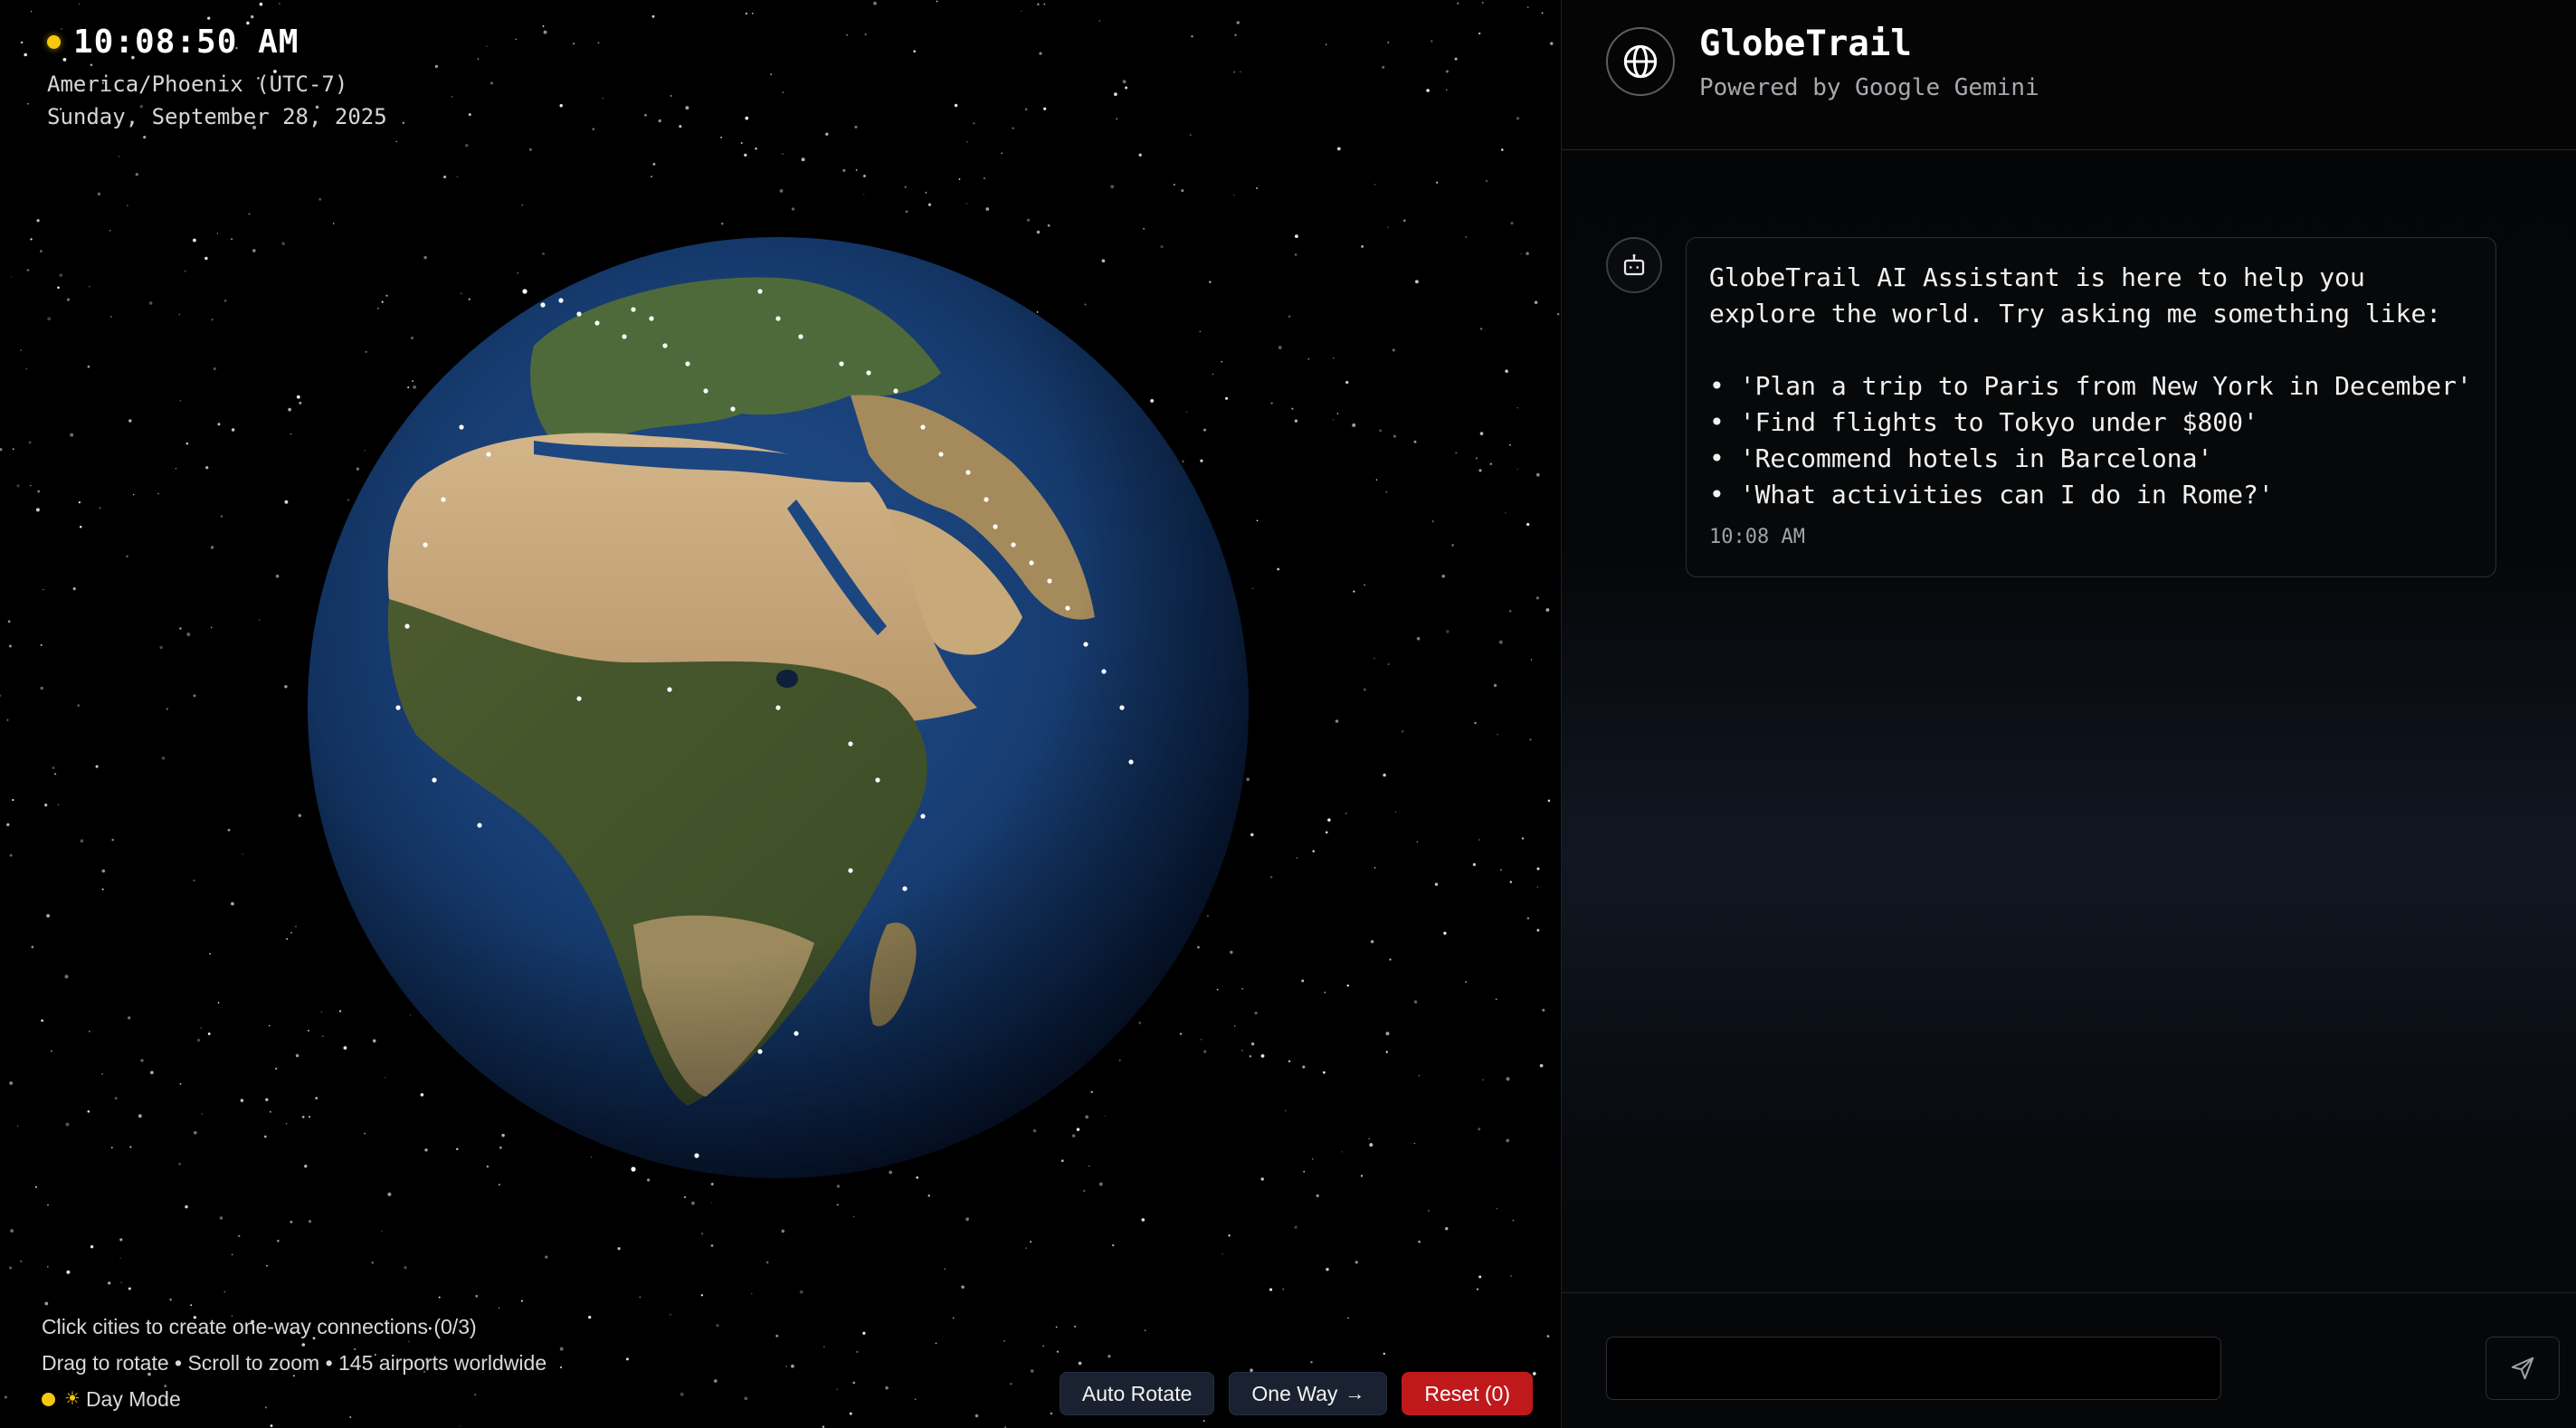 This screenshot has width=2576, height=1428. Describe the element at coordinates (1467, 1393) in the screenshot. I see `reset-button: Reset (0)` at that location.